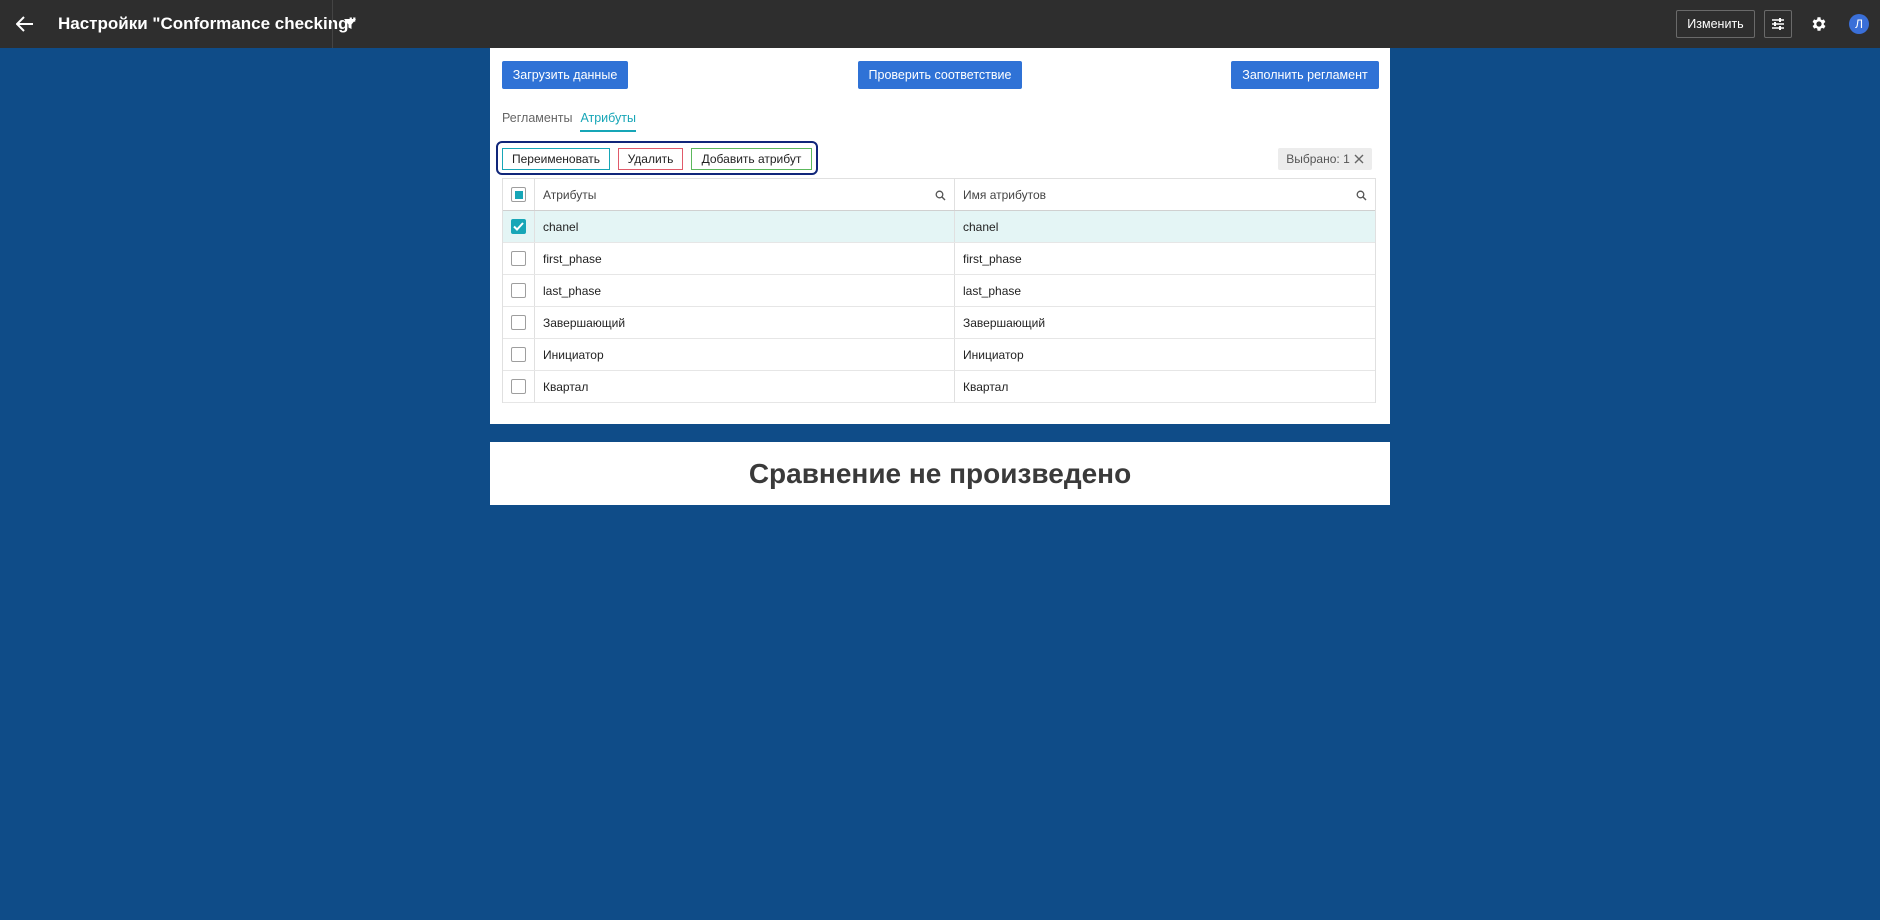 The height and width of the screenshot is (920, 1880). What do you see at coordinates (745, 354) in the screenshot?
I see `attribute-cell: Инициатор` at bounding box center [745, 354].